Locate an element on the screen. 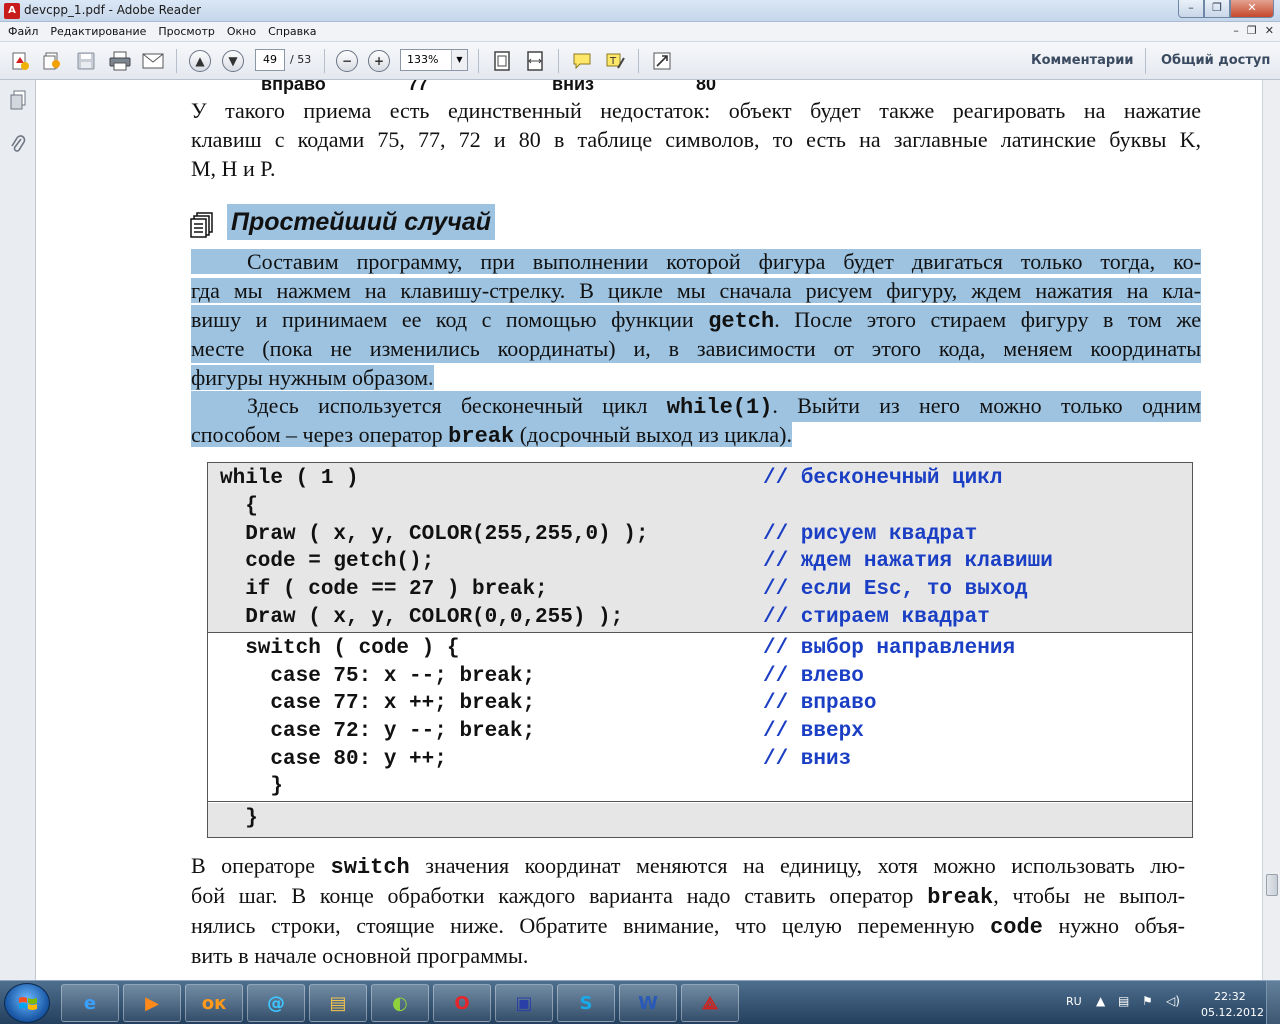 The image size is (1280, 1024). code-line: Draw ( x, y, COLOR(255,255,0) ); is located at coordinates (434, 534).